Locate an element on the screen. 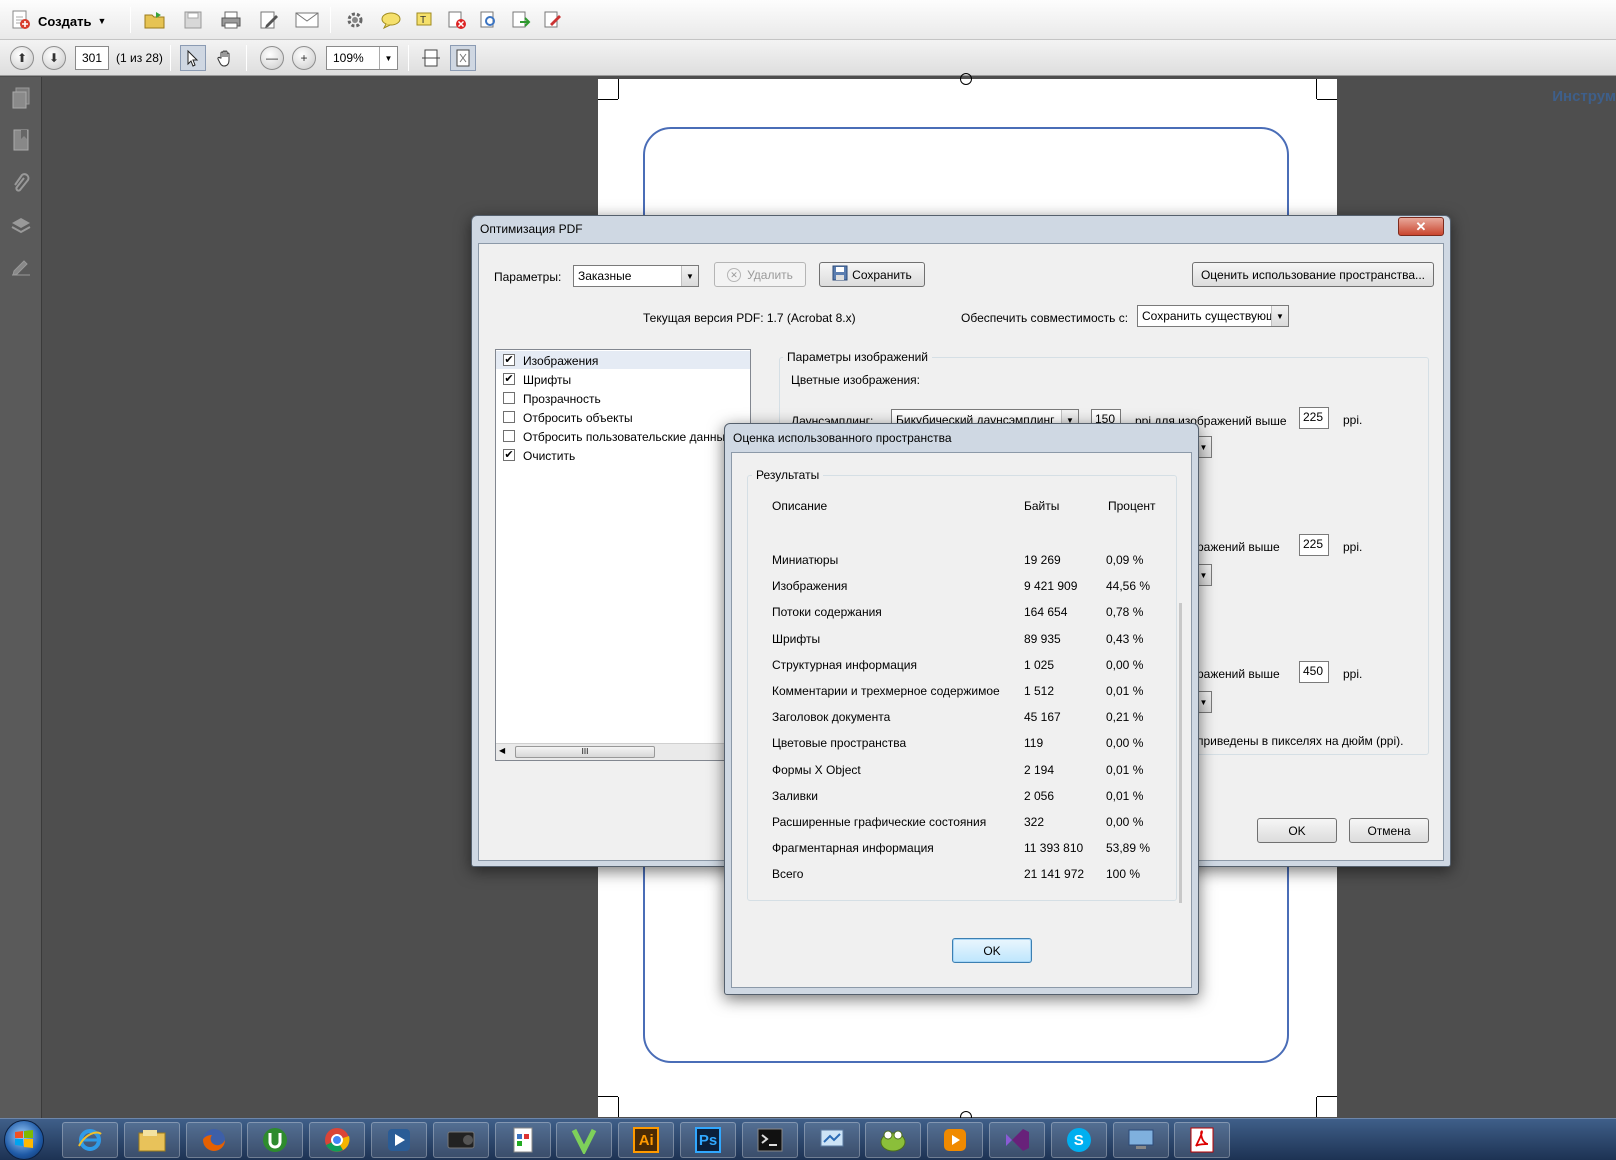 This screenshot has width=1616, height=1160. start-button is located at coordinates (24, 1140).